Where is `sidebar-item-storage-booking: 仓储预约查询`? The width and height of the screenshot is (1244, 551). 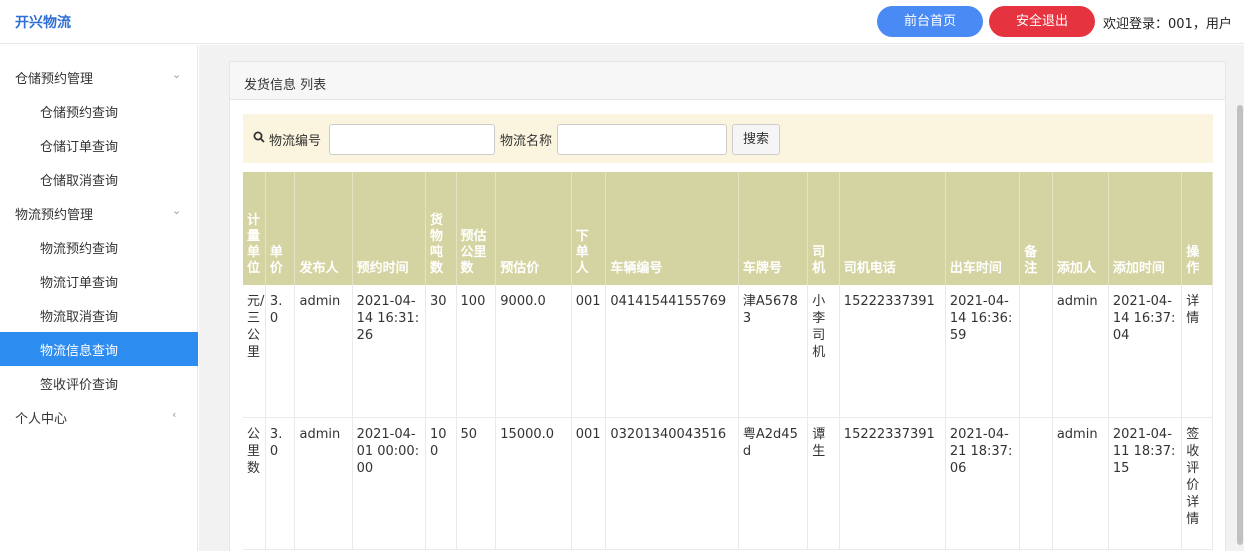 sidebar-item-storage-booking: 仓储预约查询 is located at coordinates (99, 111).